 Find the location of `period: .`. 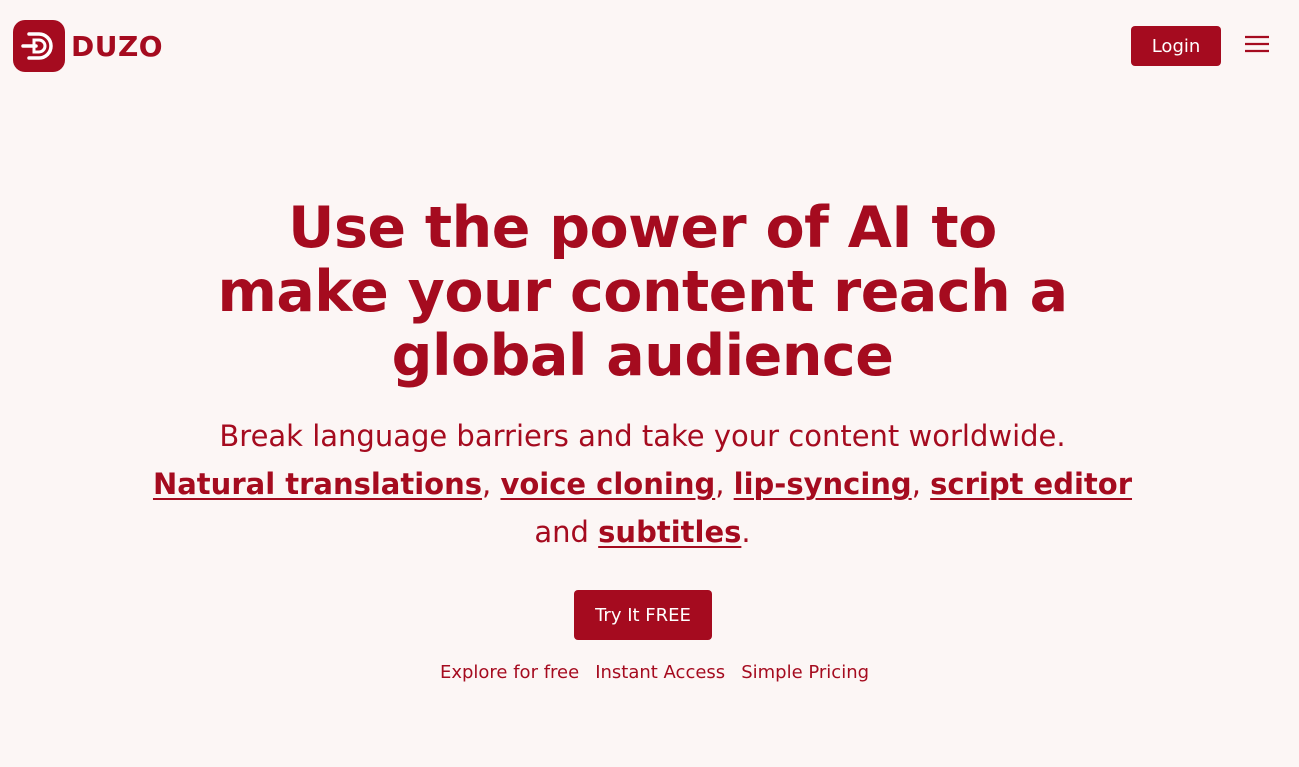

period: . is located at coordinates (746, 532).